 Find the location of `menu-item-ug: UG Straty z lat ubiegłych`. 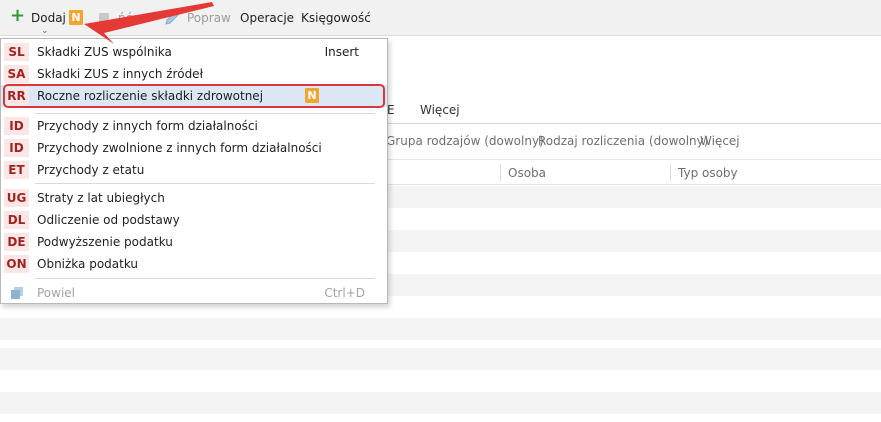

menu-item-ug: UG Straty z lat ubiegłych is located at coordinates (194, 198).